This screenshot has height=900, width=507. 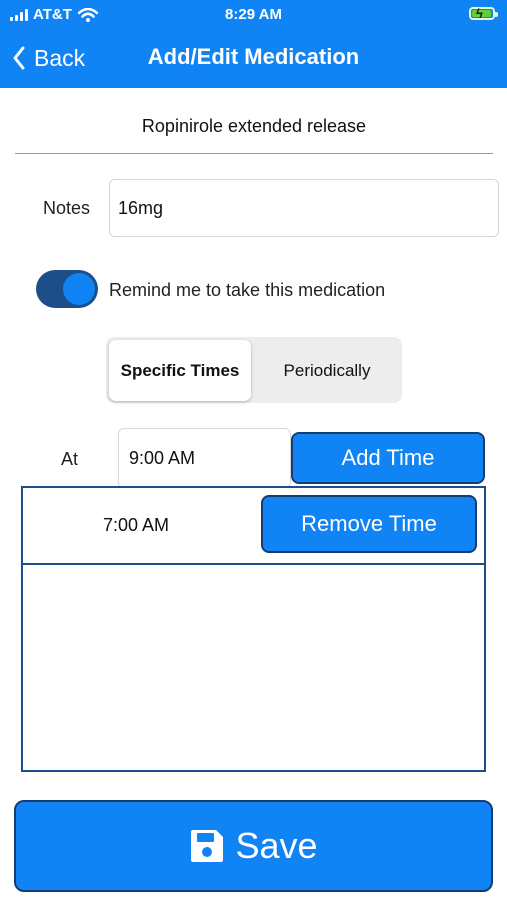 What do you see at coordinates (479, 13) in the screenshot?
I see `charging-bolt-icon: ϟ` at bounding box center [479, 13].